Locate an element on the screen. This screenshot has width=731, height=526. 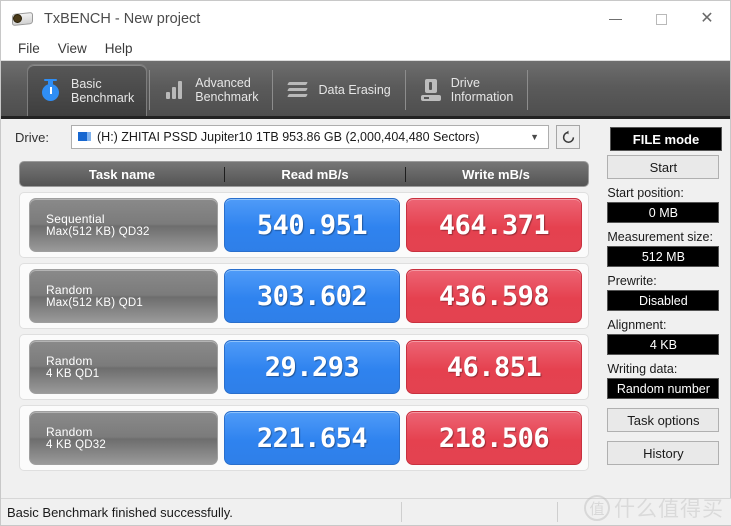
task-name-chip: Sequential Max(512 KB) QD32 is located at coordinates (123, 225).